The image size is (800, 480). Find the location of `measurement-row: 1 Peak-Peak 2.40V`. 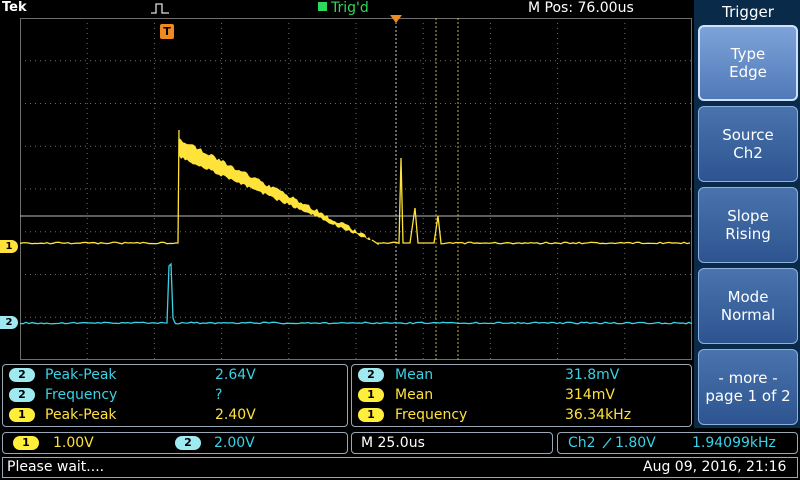

measurement-row: 1 Peak-Peak 2.40V is located at coordinates (176, 415).